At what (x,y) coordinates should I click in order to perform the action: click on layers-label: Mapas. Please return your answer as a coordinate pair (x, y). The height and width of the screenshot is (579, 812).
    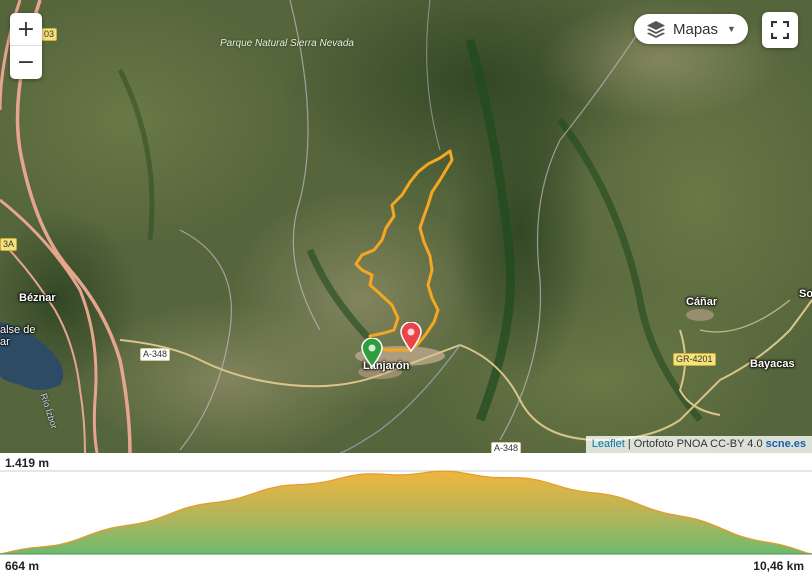
    Looking at the image, I should click on (696, 29).